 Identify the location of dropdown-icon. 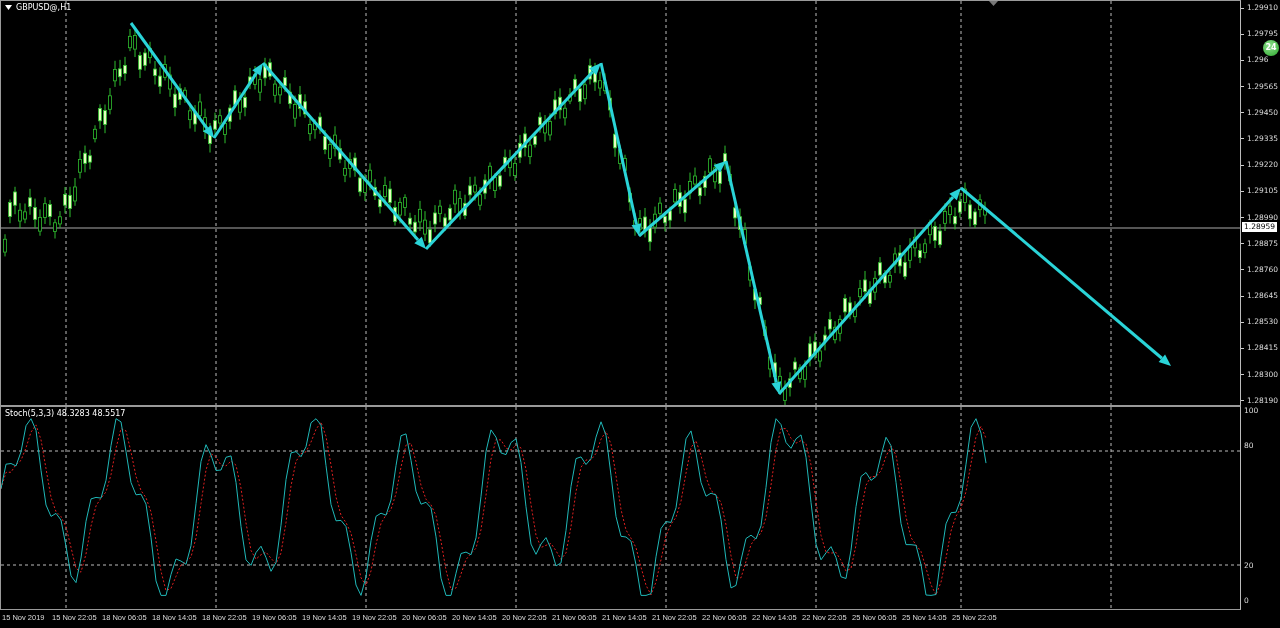
(8, 7).